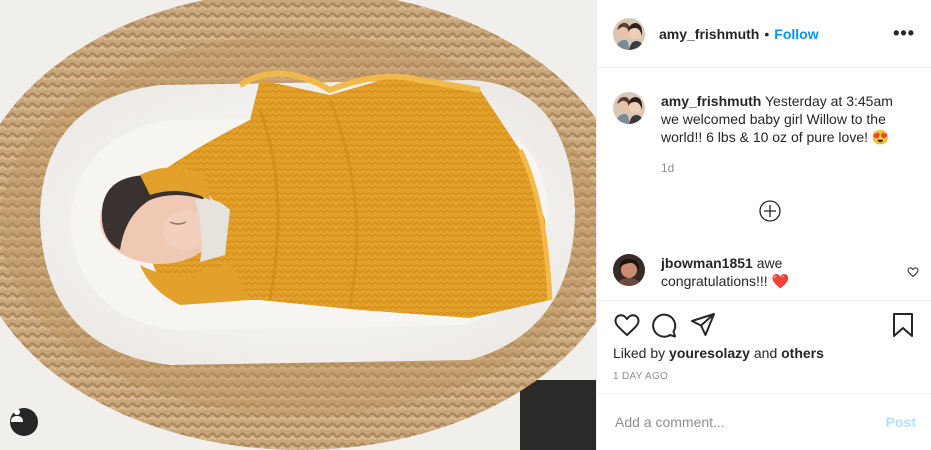 The width and height of the screenshot is (931, 450). What do you see at coordinates (627, 325) in the screenshot?
I see `heart-icon` at bounding box center [627, 325].